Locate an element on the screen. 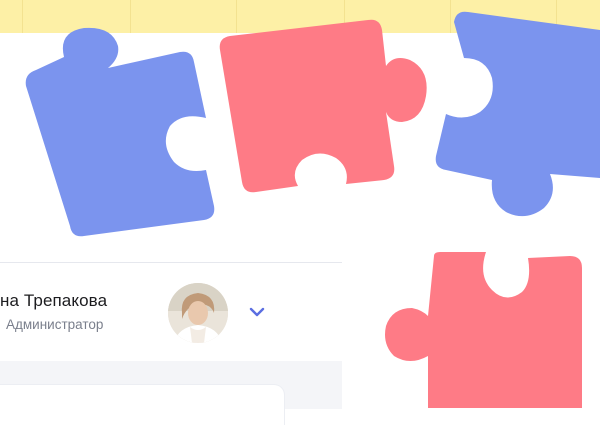 This screenshot has width=600, height=425. avatar is located at coordinates (198, 313).